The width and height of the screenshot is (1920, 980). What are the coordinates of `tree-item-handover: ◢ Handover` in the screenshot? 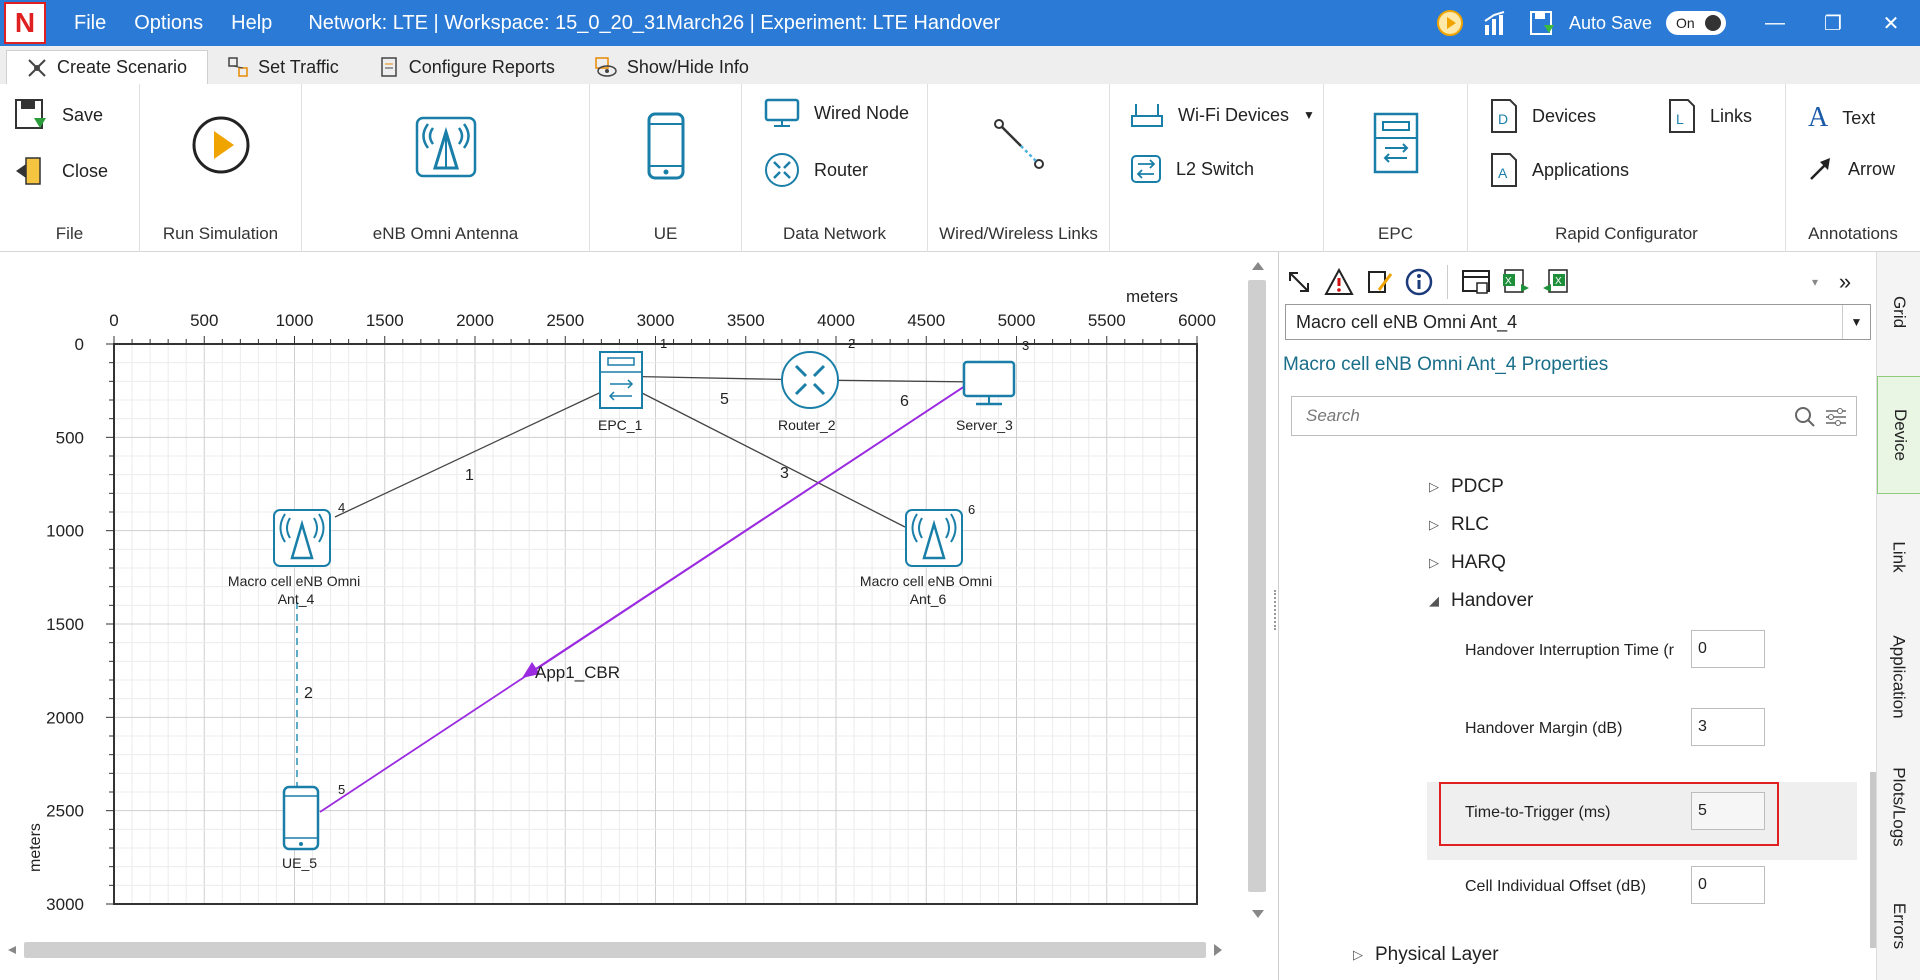 It's located at (1481, 601).